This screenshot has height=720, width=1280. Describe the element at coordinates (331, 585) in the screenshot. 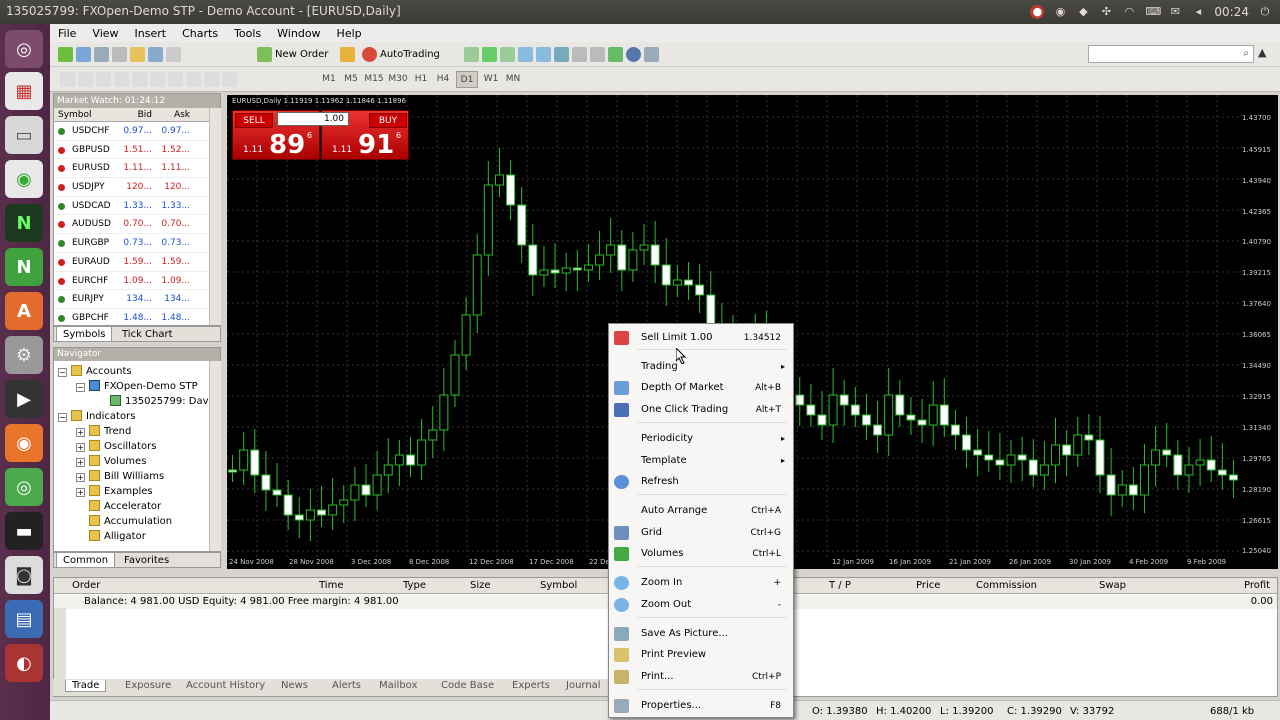

I see `col-time: Time` at that location.